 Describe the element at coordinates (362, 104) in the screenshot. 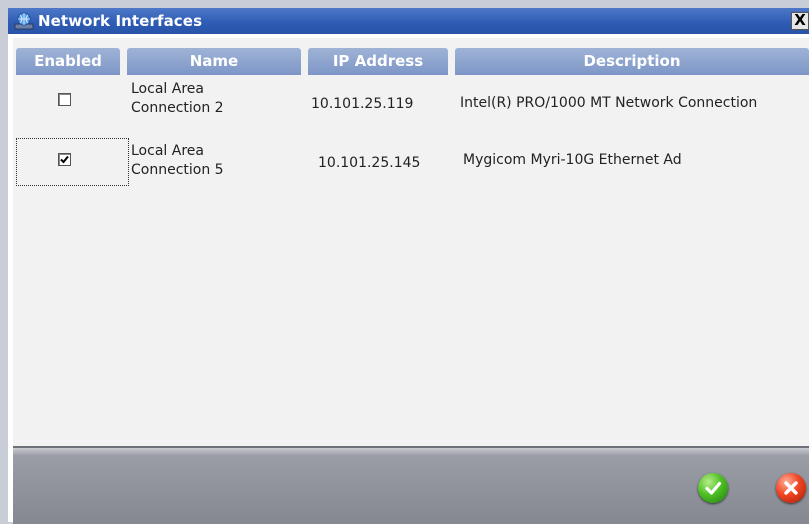

I see `ip-address: 10.101.25.119` at that location.